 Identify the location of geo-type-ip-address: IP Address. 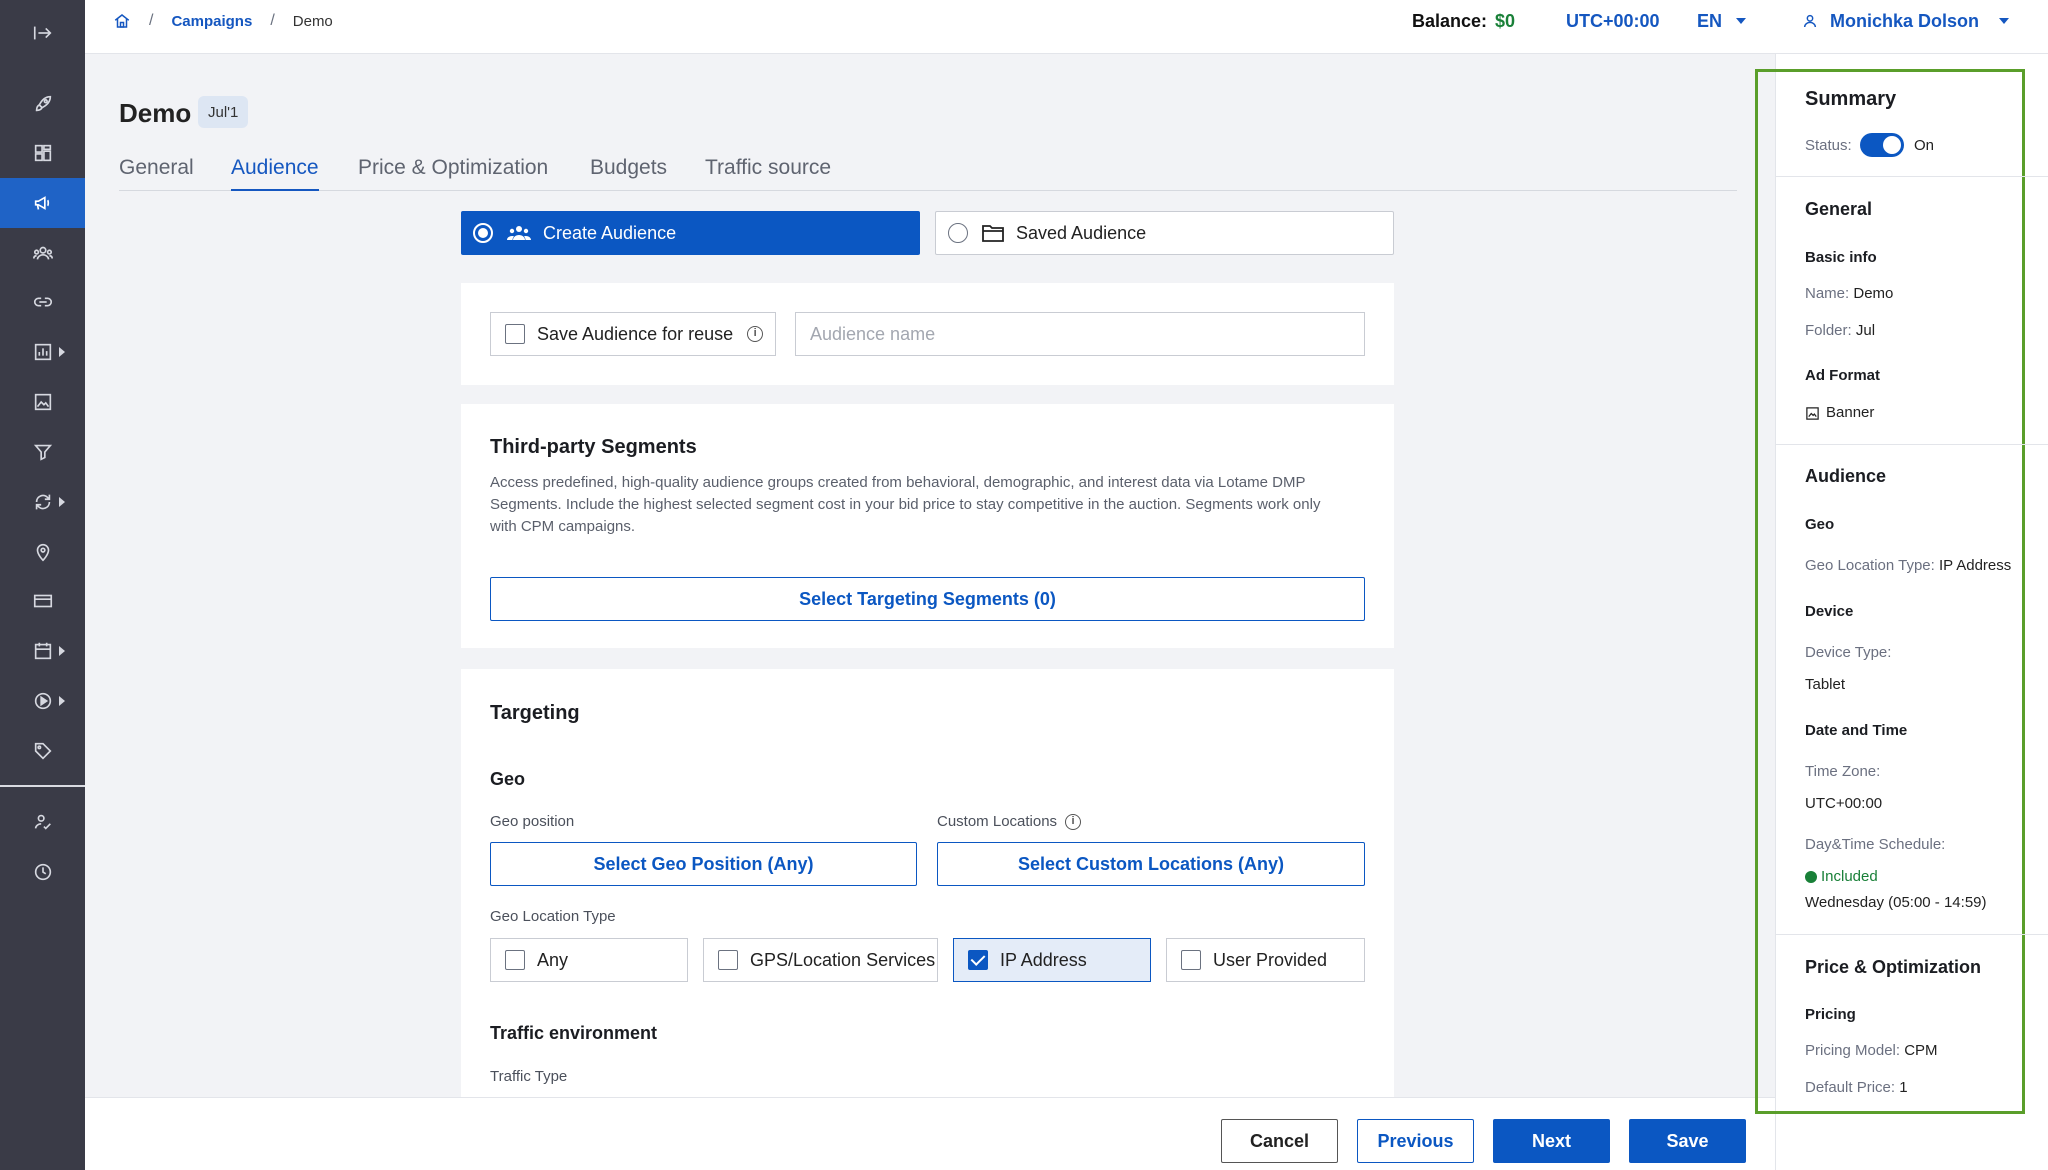
(1052, 960).